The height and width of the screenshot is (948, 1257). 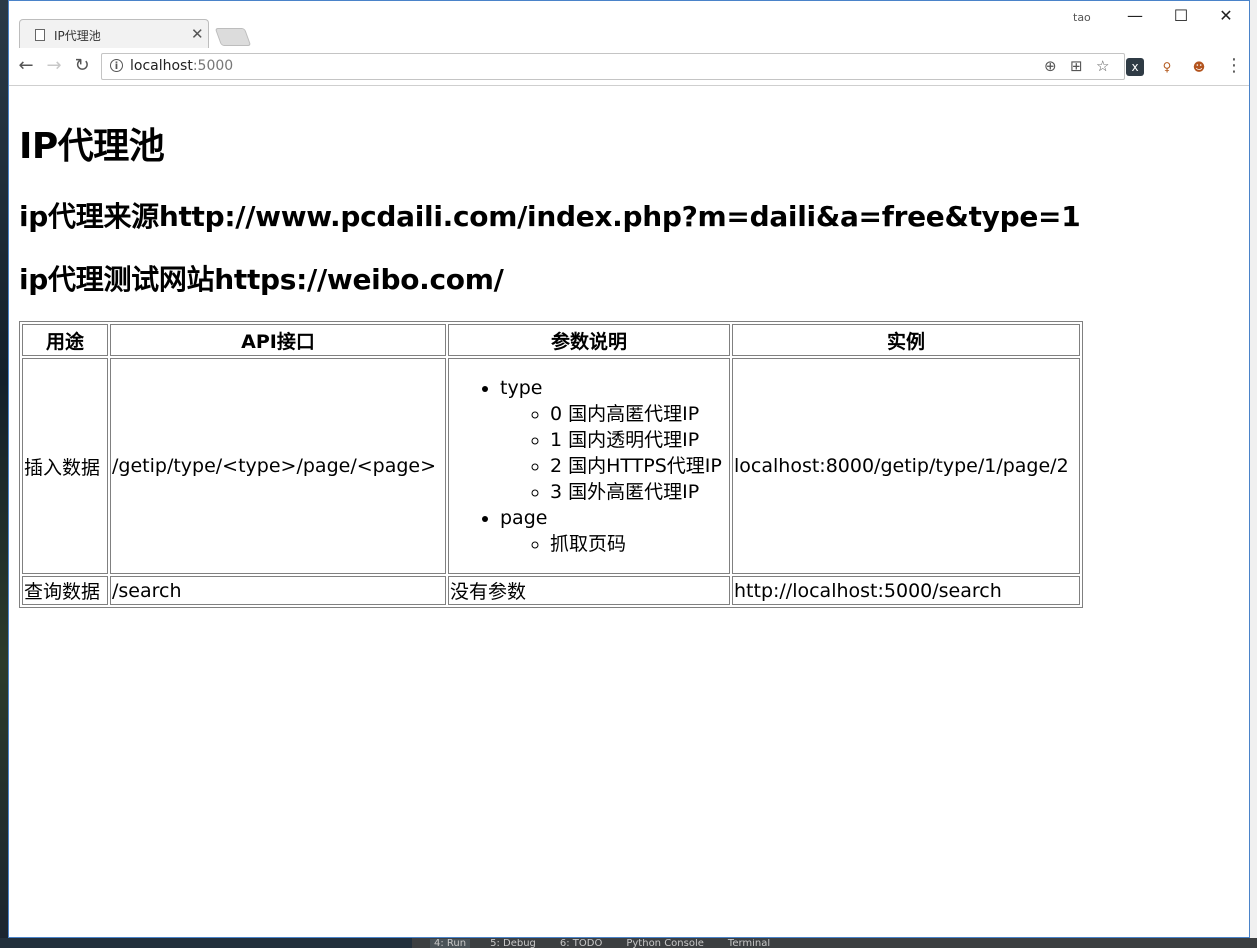 I want to click on page-title: IP代理池, so click(x=92, y=146).